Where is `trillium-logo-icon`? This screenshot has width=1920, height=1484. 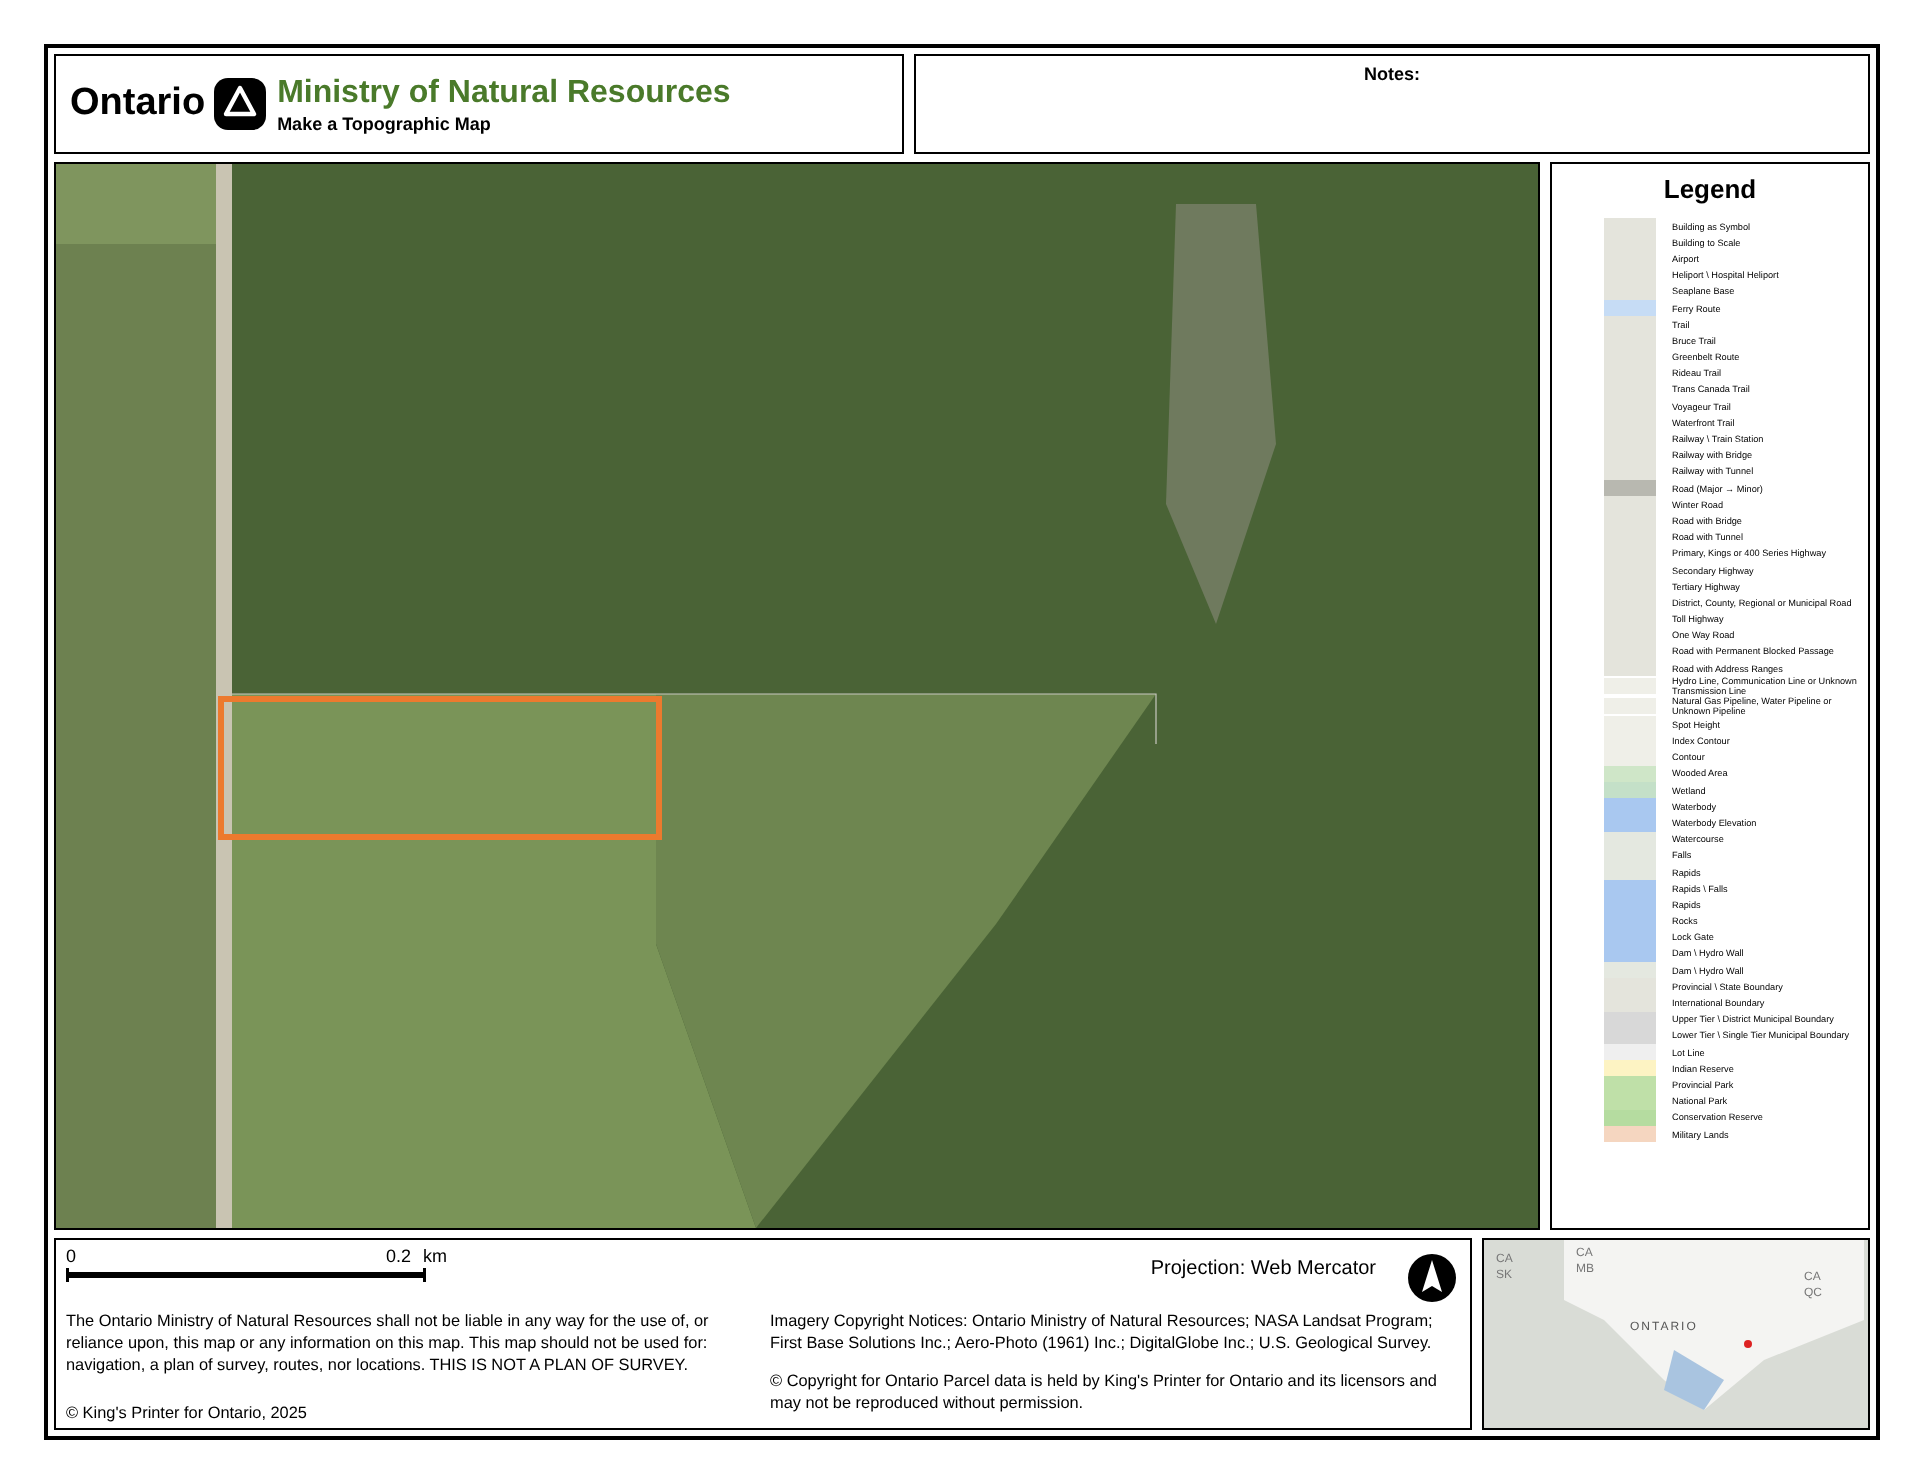 trillium-logo-icon is located at coordinates (239, 104).